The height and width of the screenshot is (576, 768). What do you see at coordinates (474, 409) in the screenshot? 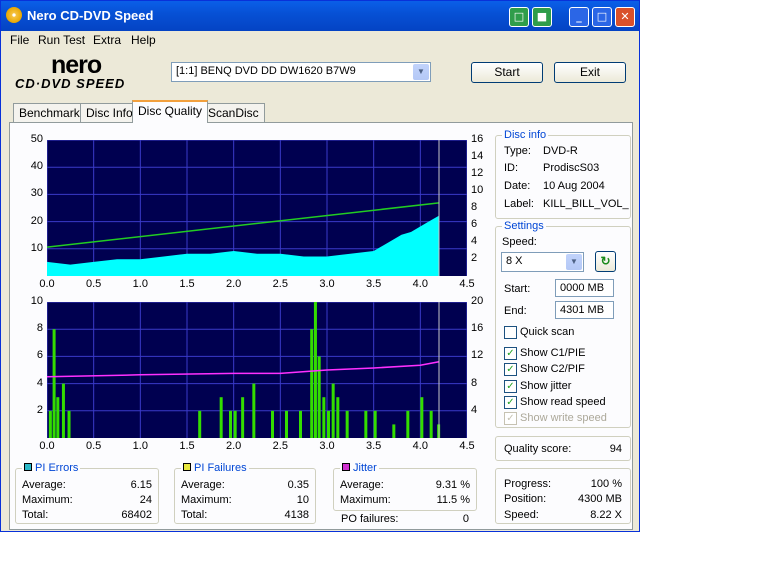
I see `y-right-tick-label: 4` at bounding box center [474, 409].